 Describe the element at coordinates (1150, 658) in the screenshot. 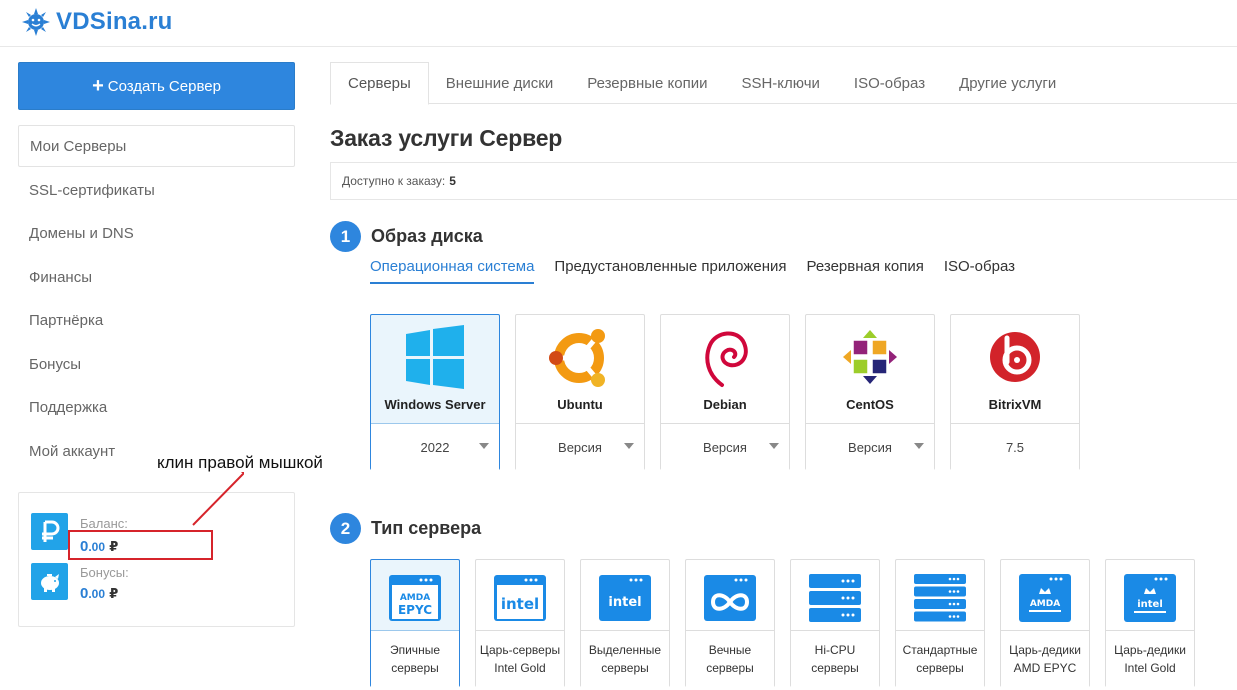

I see `server-type-label: Царь-дедики Intel Gold` at that location.